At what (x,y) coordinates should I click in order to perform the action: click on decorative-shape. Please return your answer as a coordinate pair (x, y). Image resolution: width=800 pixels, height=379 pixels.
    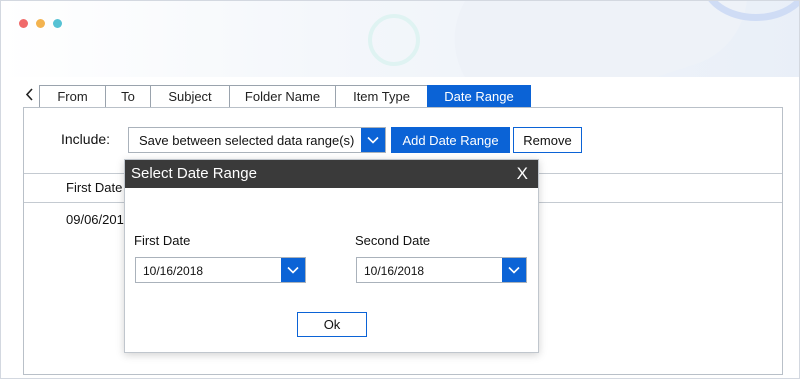
    Looking at the image, I should click on (601, 39).